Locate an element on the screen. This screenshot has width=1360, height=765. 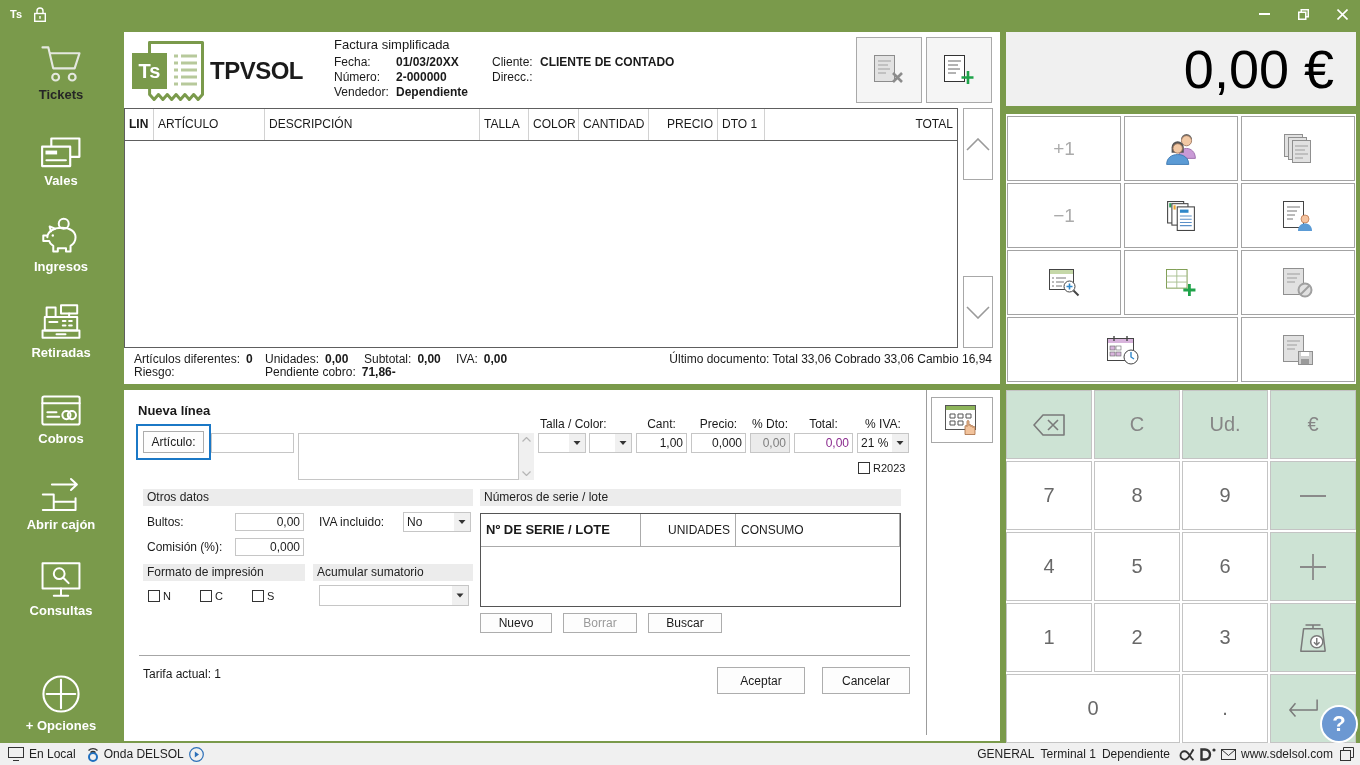
keypad-key: 5 is located at coordinates (1137, 566).